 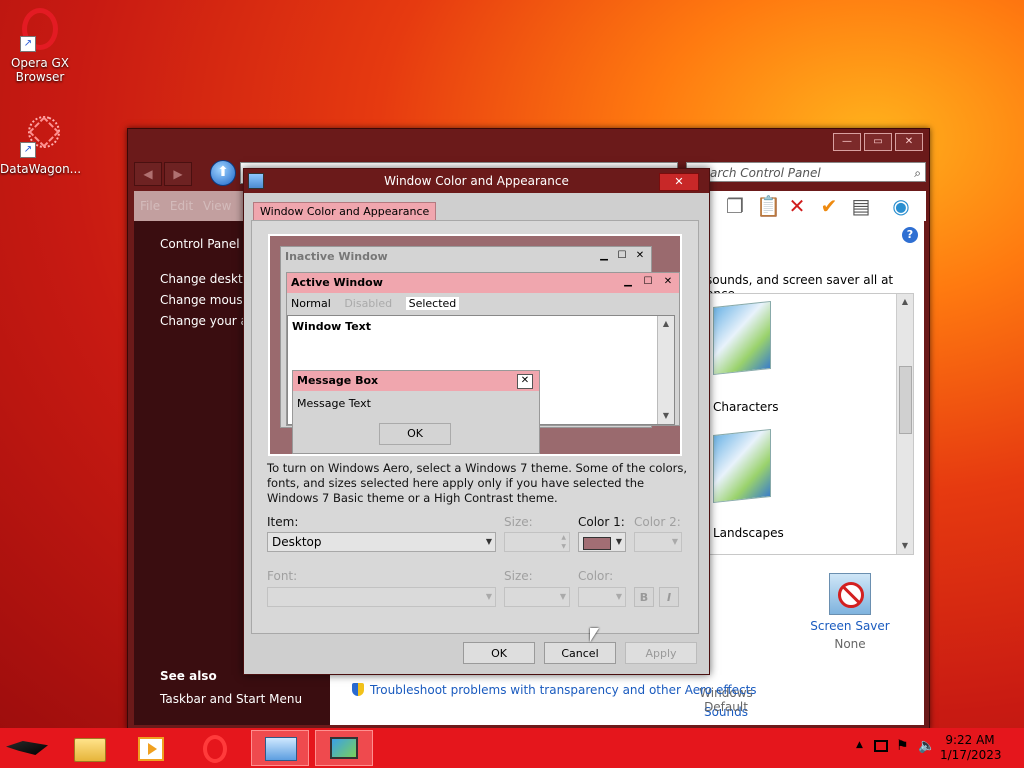 What do you see at coordinates (415, 434) in the screenshot?
I see `message-ok-button: OK` at bounding box center [415, 434].